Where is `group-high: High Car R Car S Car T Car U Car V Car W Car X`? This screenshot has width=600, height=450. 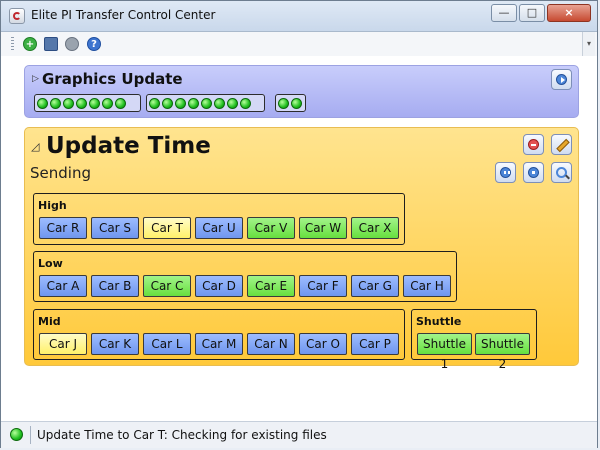 group-high: High Car R Car S Car T Car U Car V Car W Car X is located at coordinates (219, 219).